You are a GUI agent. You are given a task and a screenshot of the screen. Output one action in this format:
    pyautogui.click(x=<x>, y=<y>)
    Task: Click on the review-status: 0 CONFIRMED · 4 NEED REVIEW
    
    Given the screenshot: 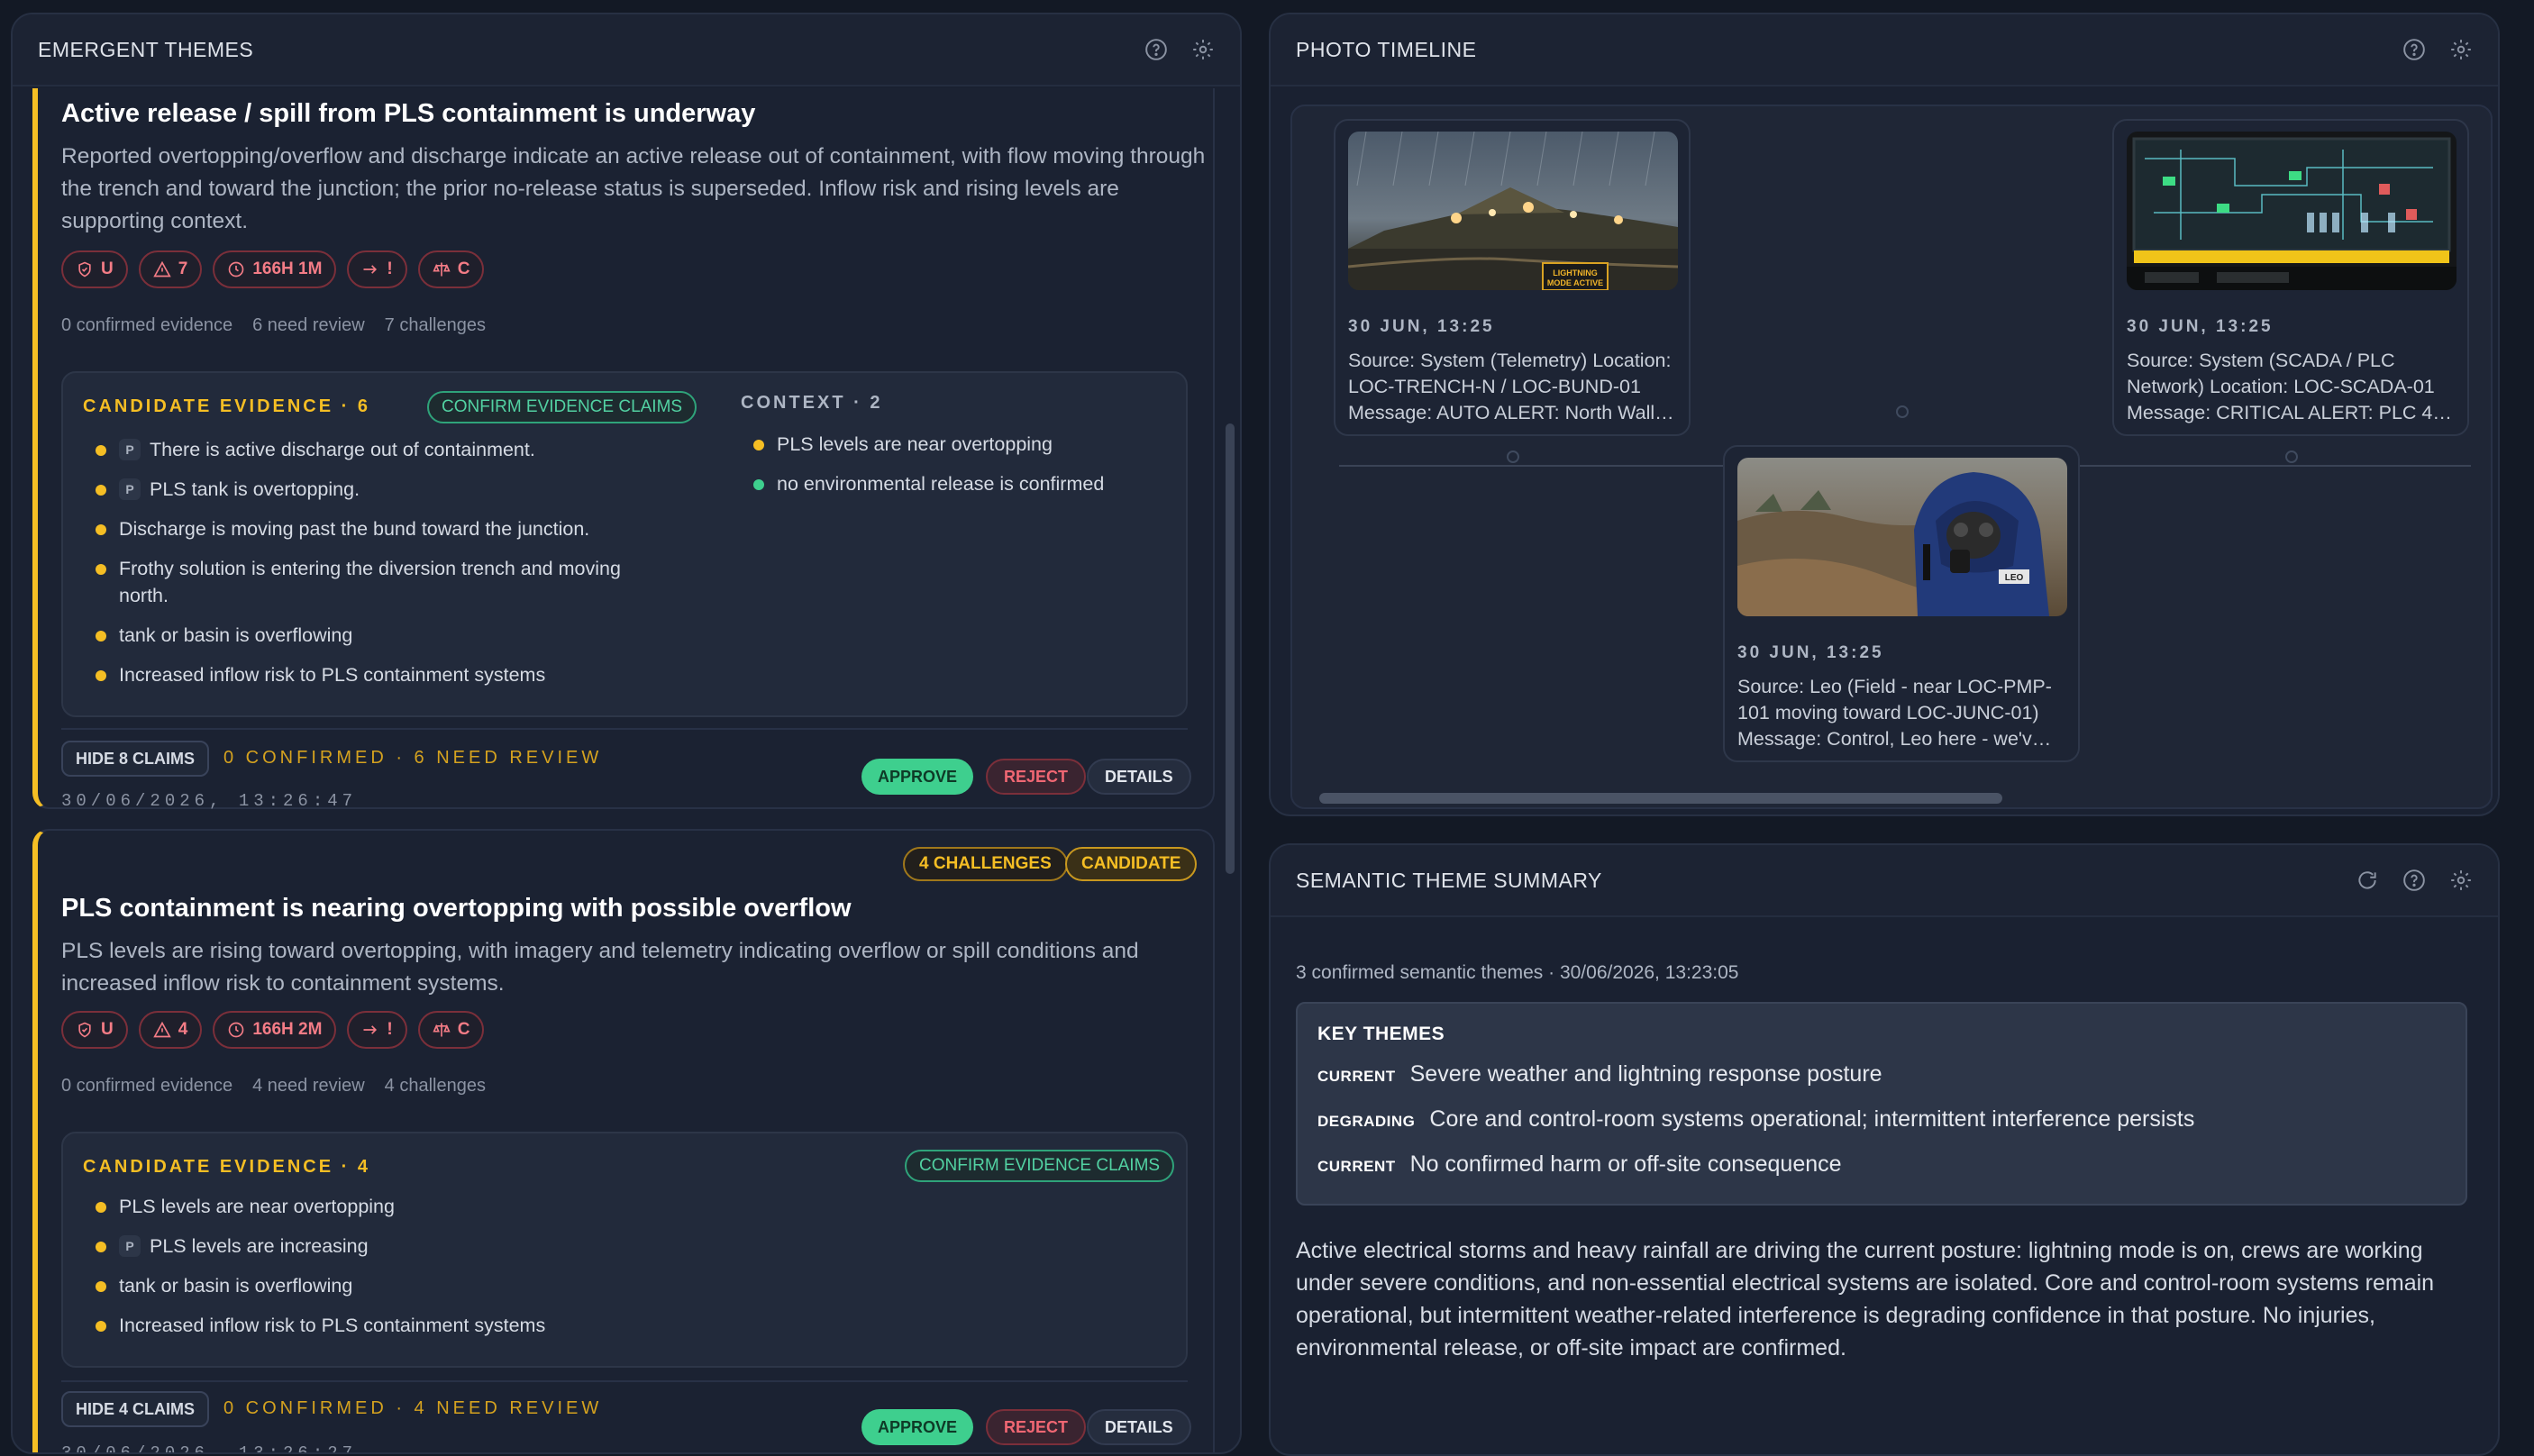 What is the action you would take?
    pyautogui.click(x=413, y=1408)
    